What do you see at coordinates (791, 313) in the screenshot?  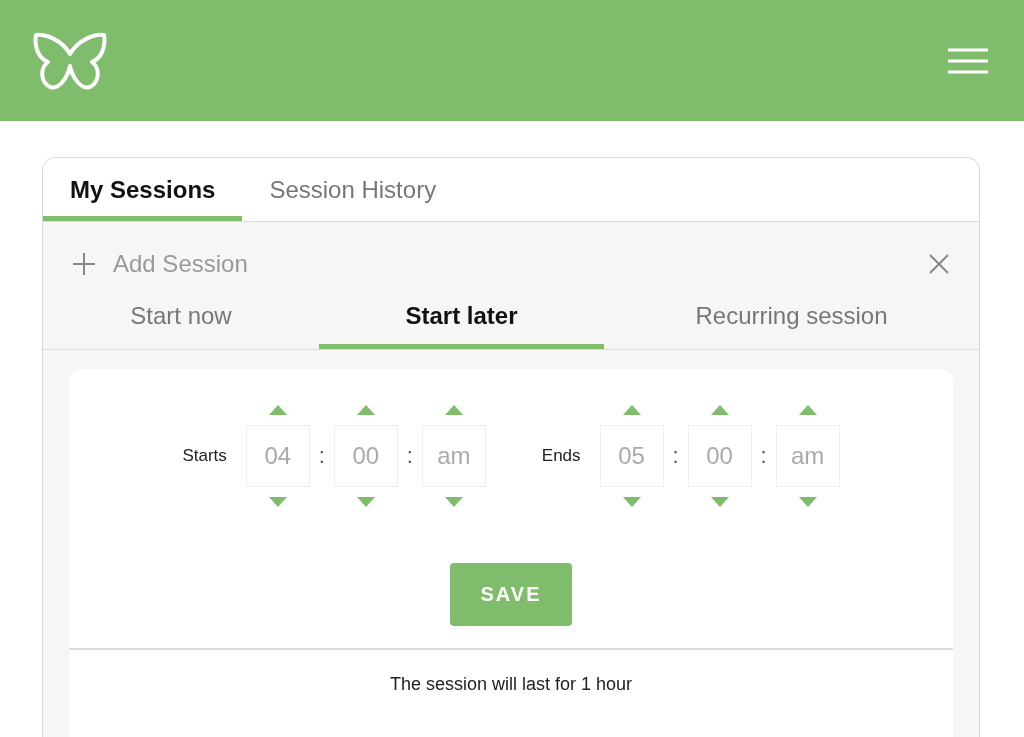 I see `mode-tab: Recurring session` at bounding box center [791, 313].